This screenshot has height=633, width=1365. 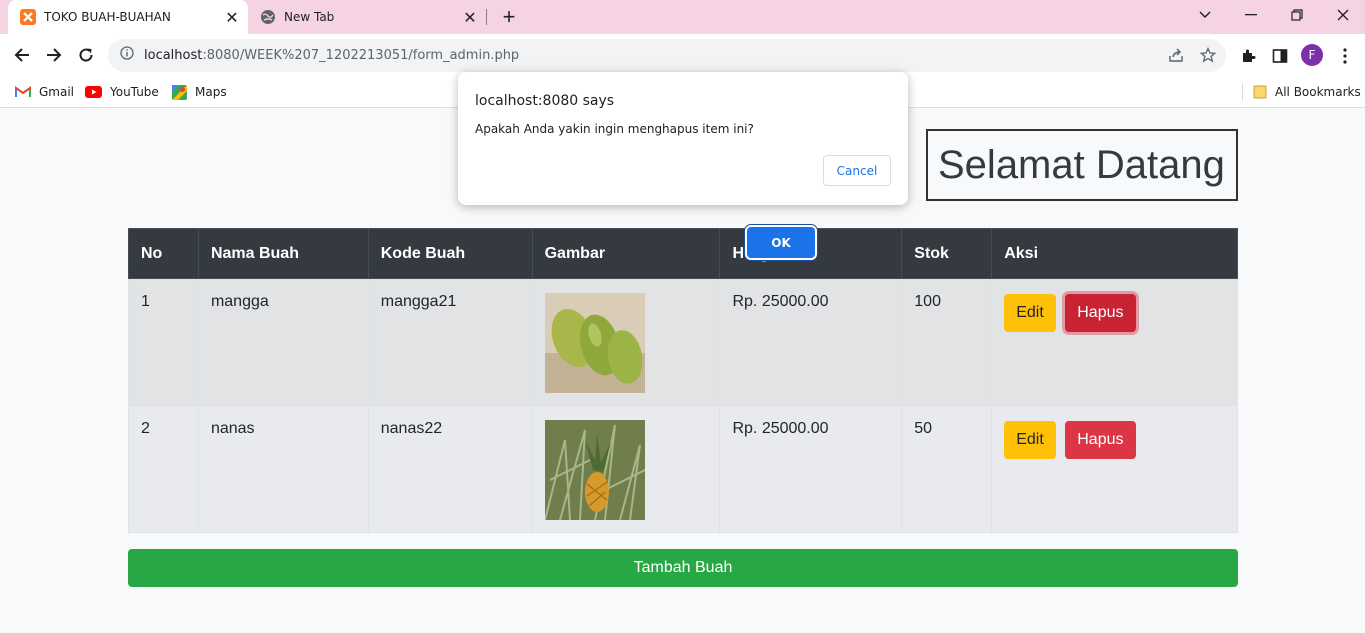 What do you see at coordinates (211, 92) in the screenshot?
I see `bookmark-label: Maps` at bounding box center [211, 92].